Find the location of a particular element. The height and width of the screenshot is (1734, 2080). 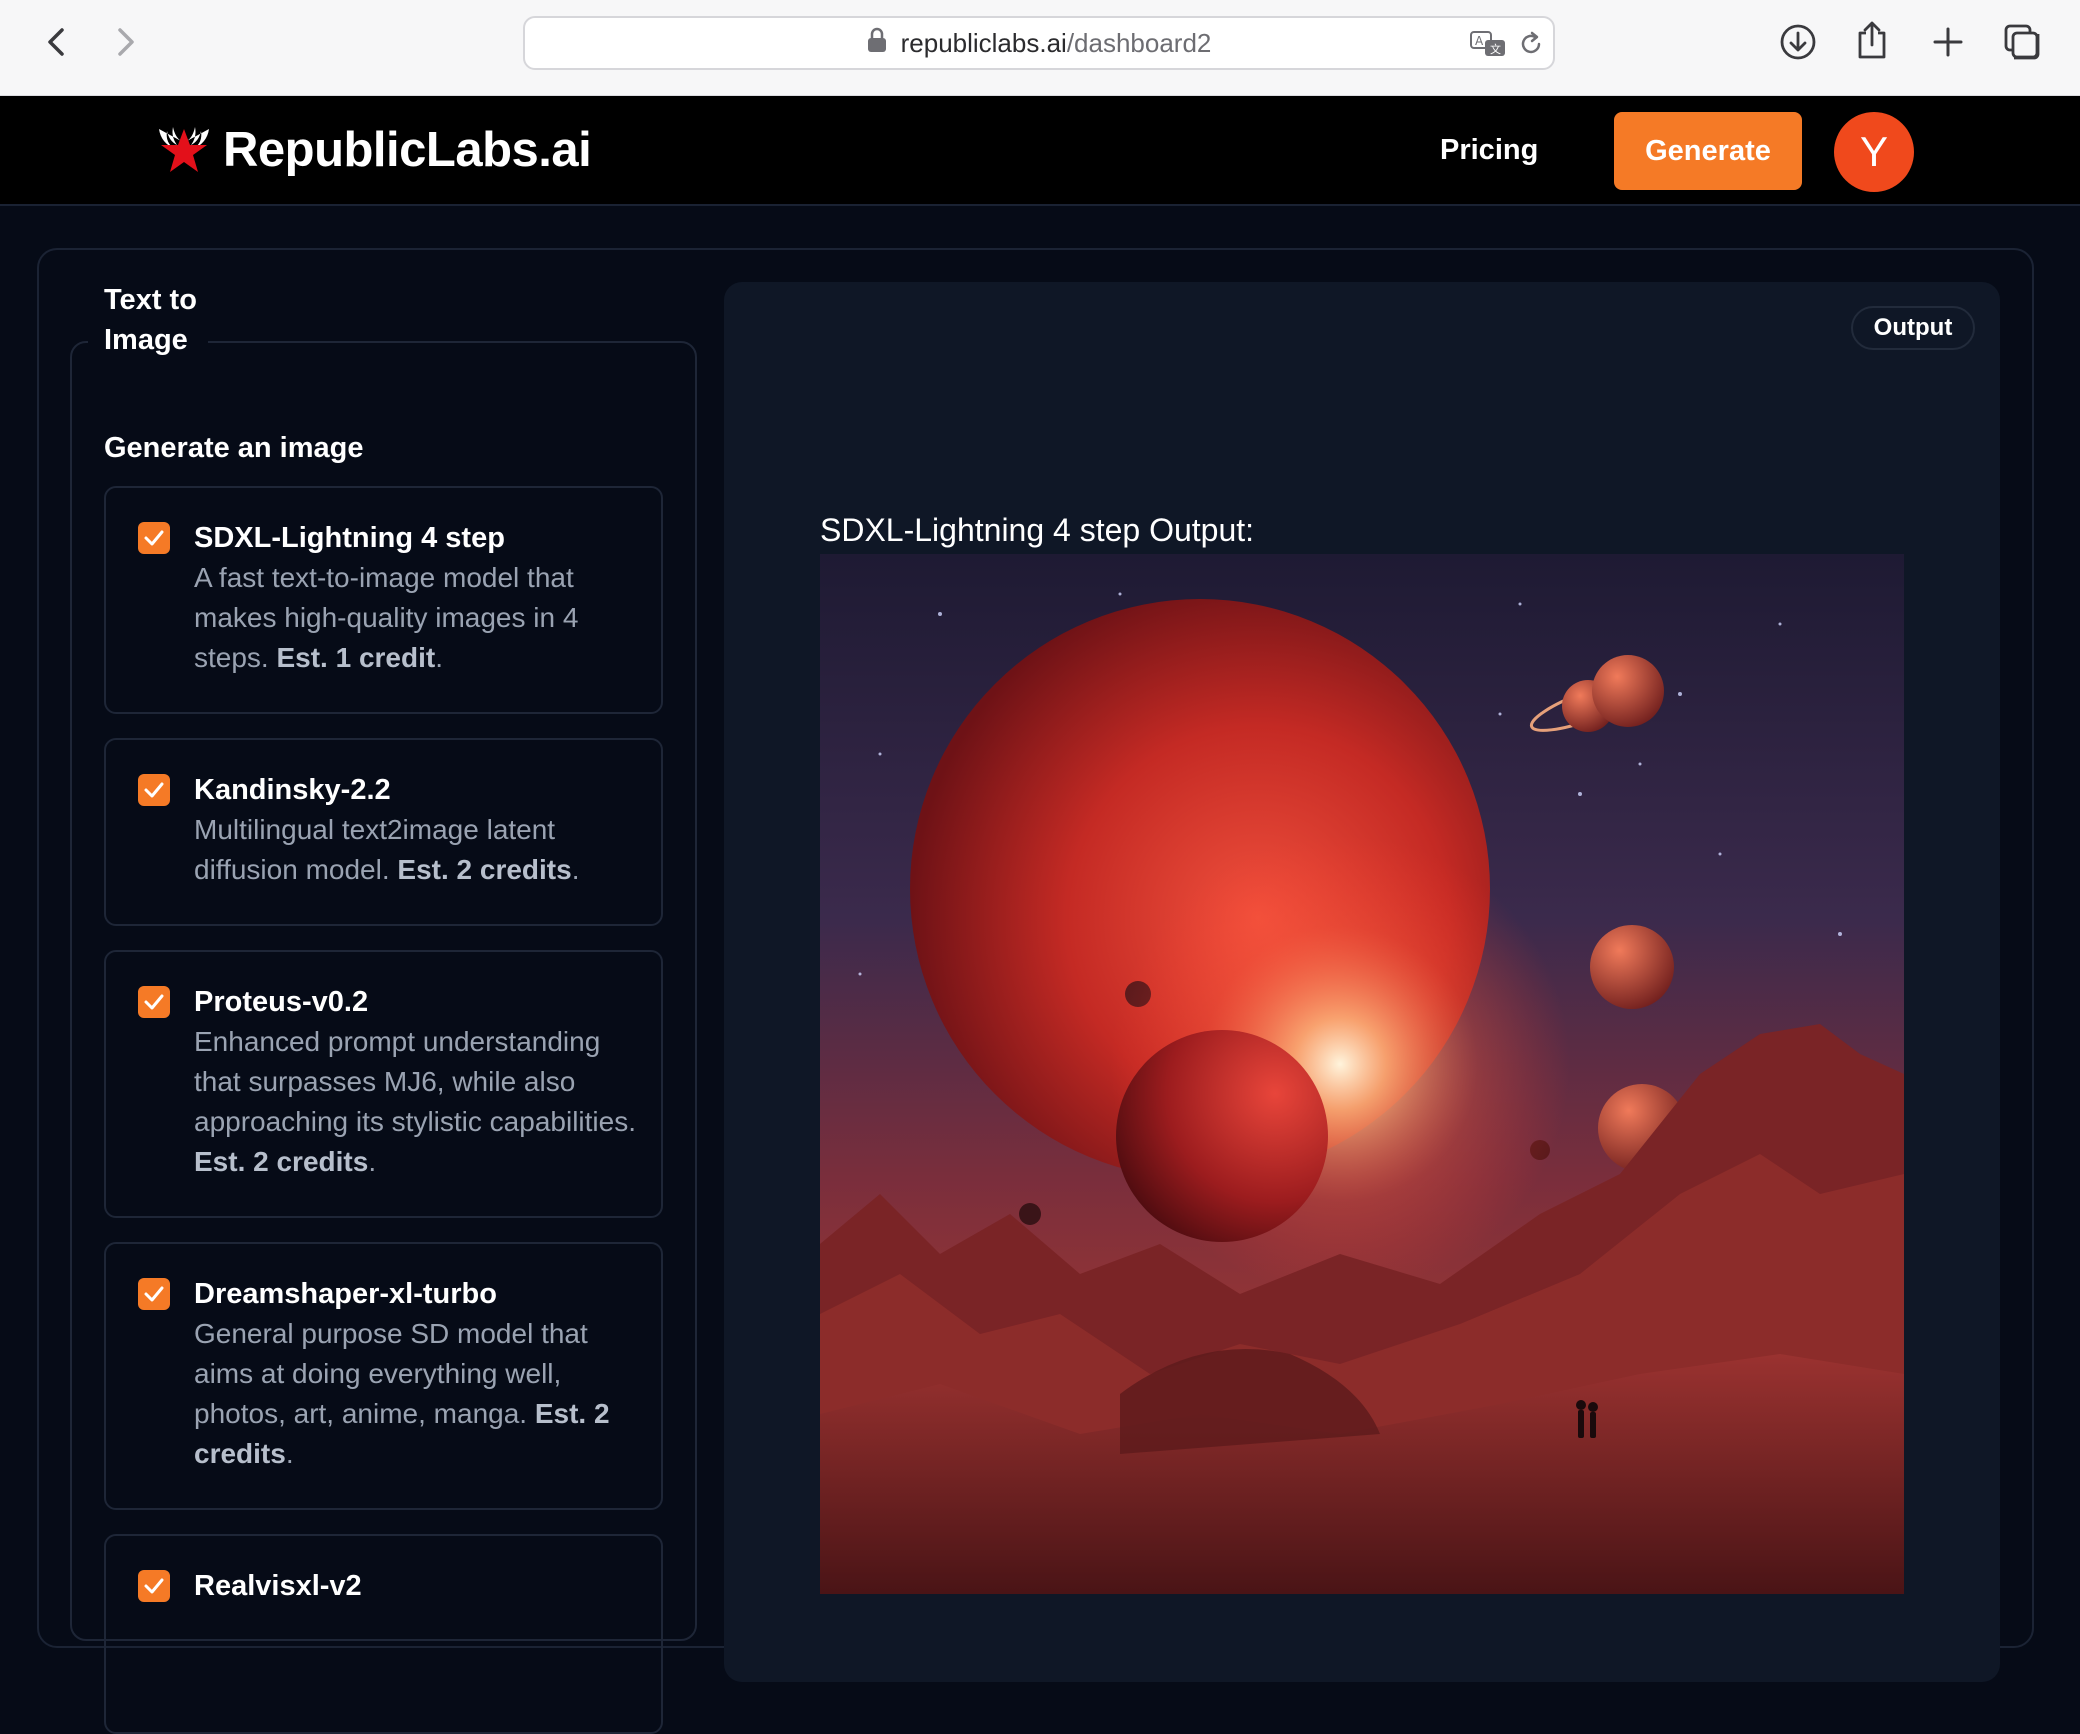

model-name: Dreamshaper-xl-turbo is located at coordinates (345, 1294).